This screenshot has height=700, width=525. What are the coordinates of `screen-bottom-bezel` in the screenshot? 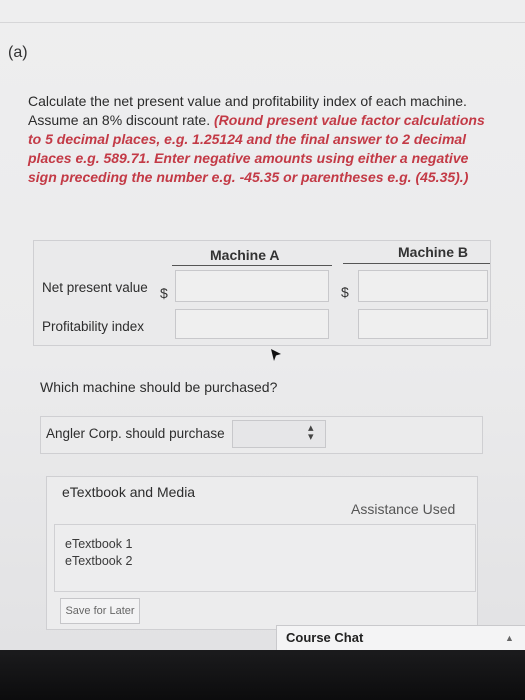 It's located at (262, 675).